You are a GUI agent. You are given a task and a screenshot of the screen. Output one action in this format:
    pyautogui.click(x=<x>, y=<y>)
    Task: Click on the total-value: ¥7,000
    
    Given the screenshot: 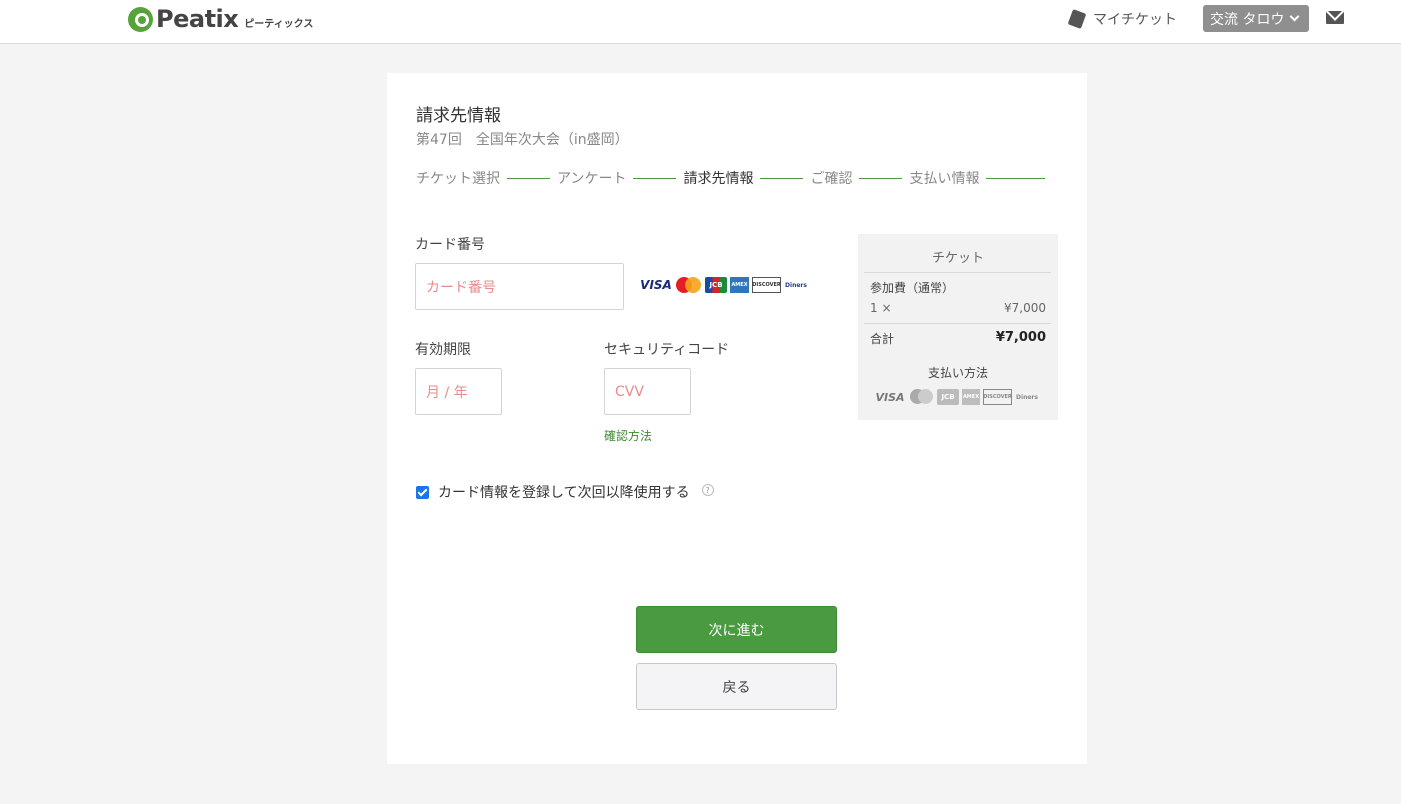 What is the action you would take?
    pyautogui.click(x=1020, y=337)
    